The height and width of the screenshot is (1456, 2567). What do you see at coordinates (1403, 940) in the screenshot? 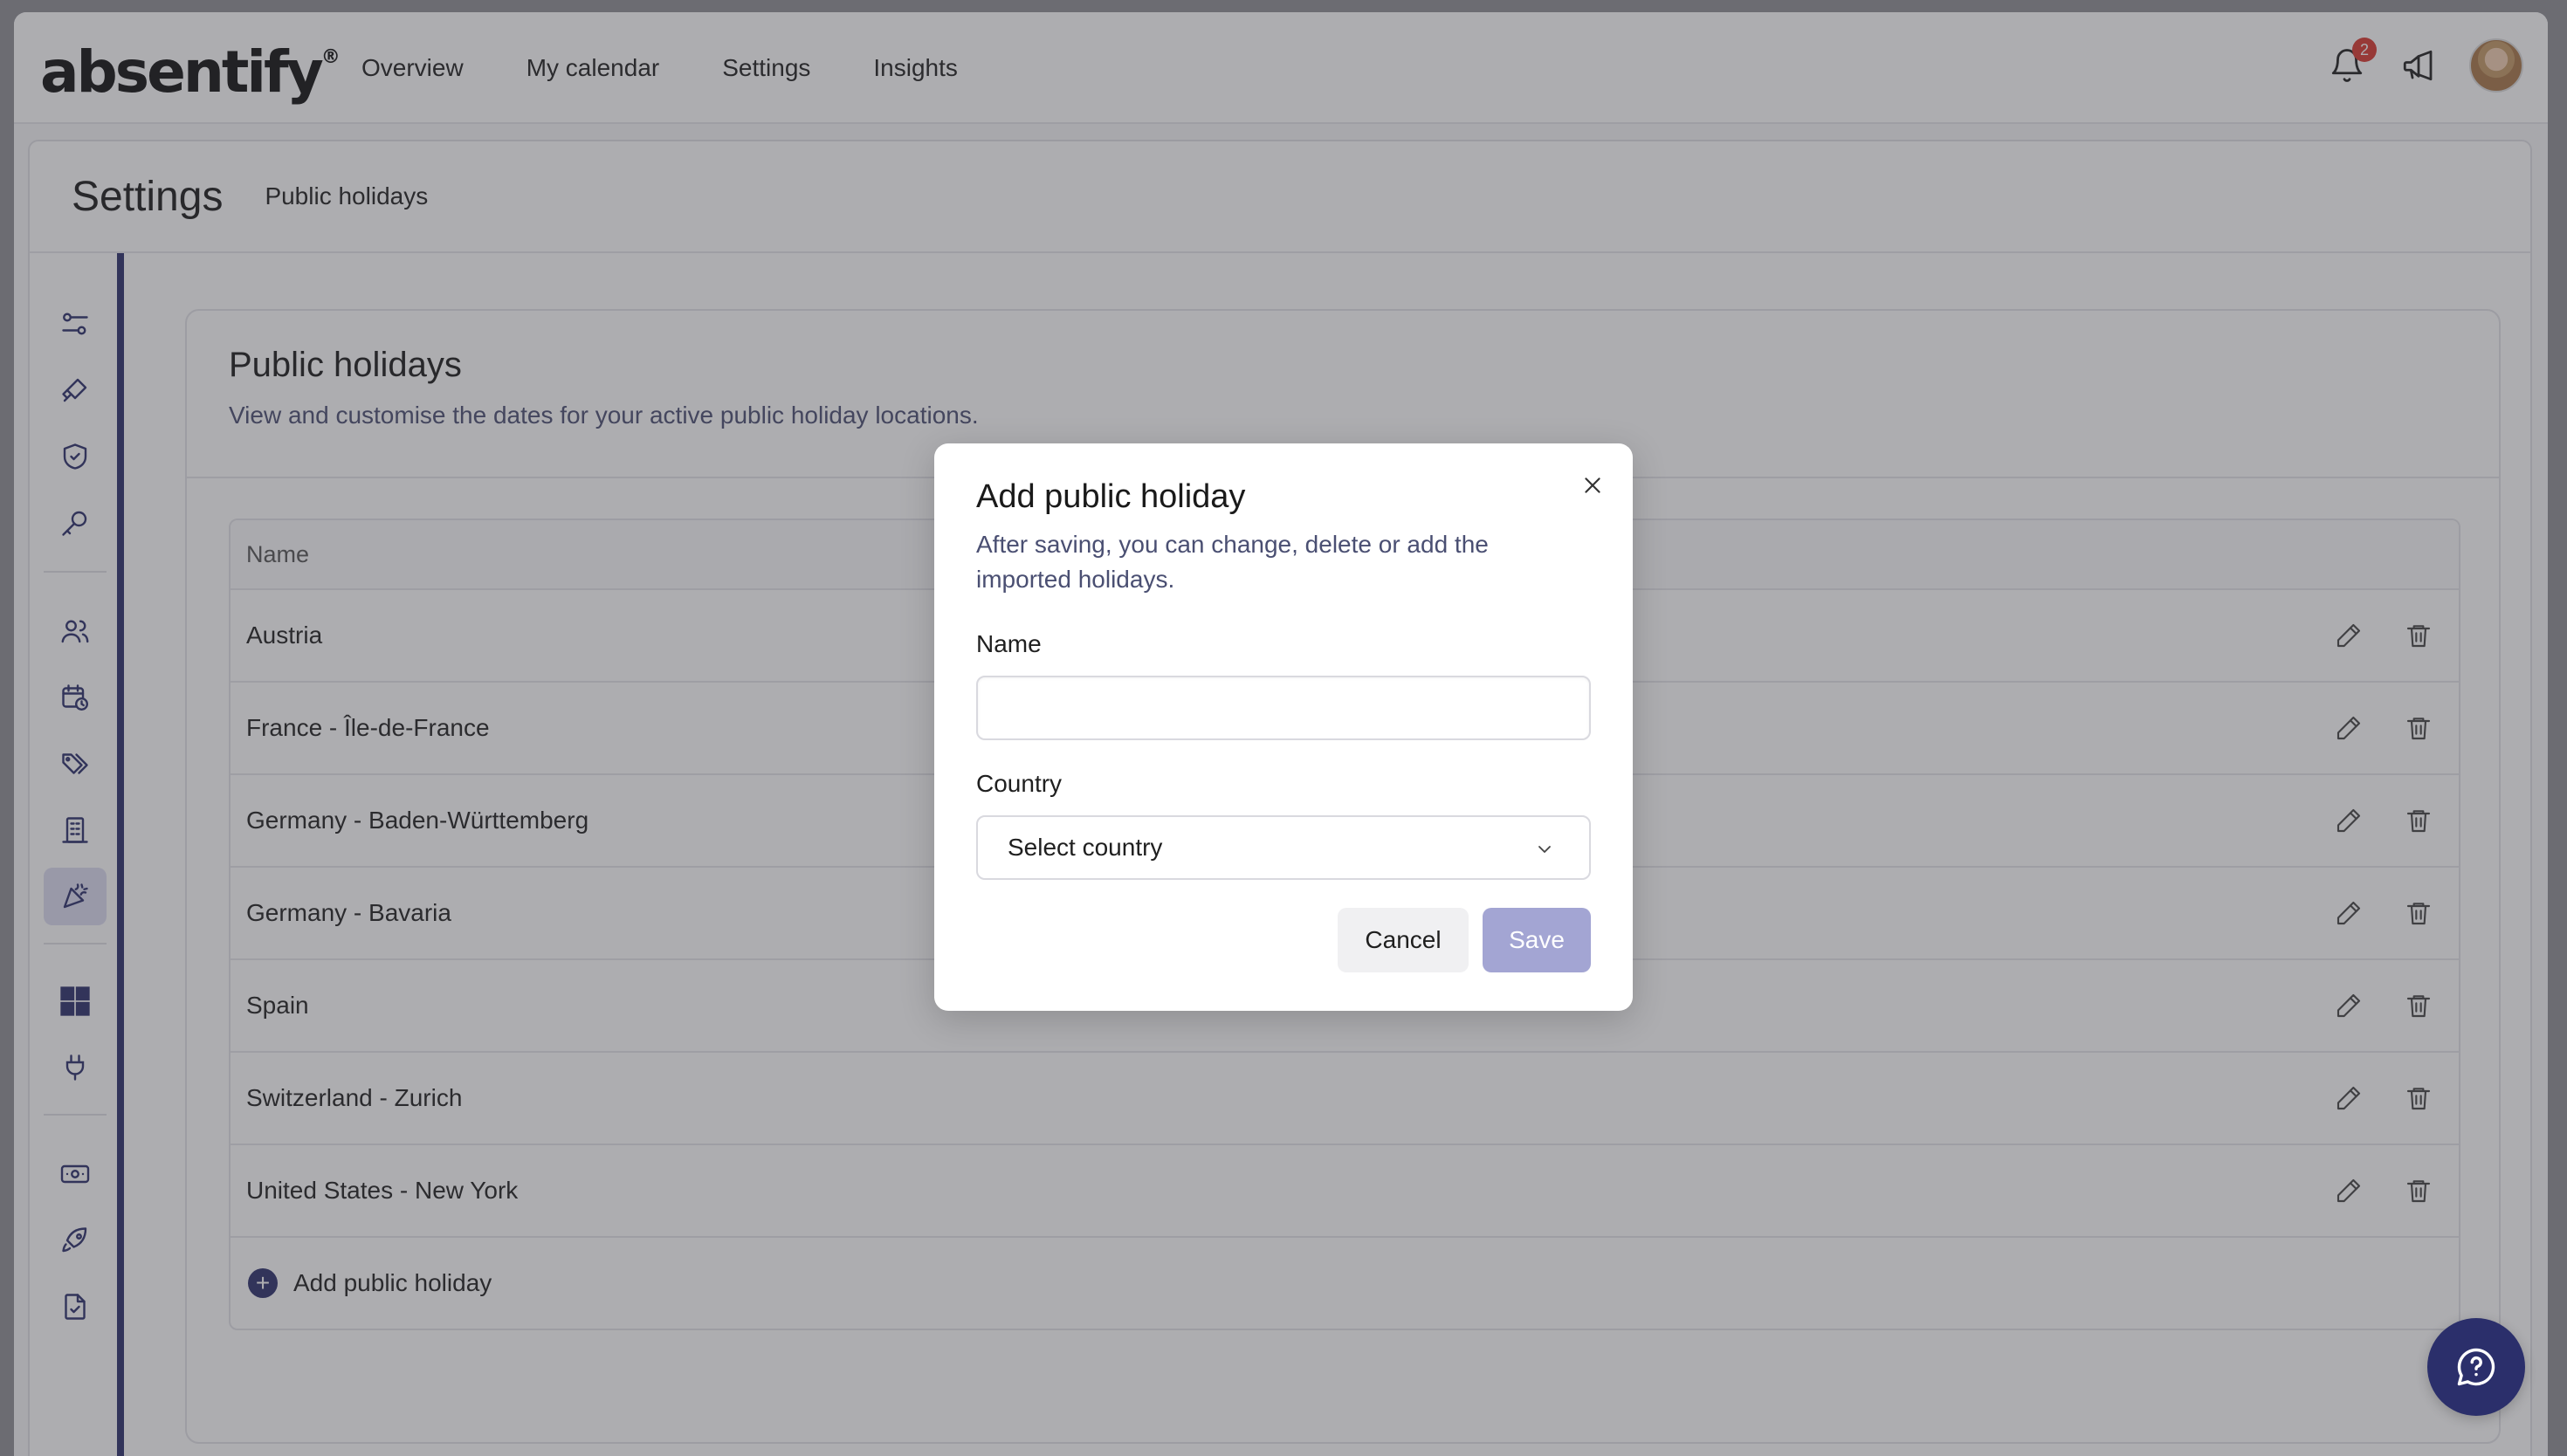
I see `cancel-button: Cancel` at bounding box center [1403, 940].